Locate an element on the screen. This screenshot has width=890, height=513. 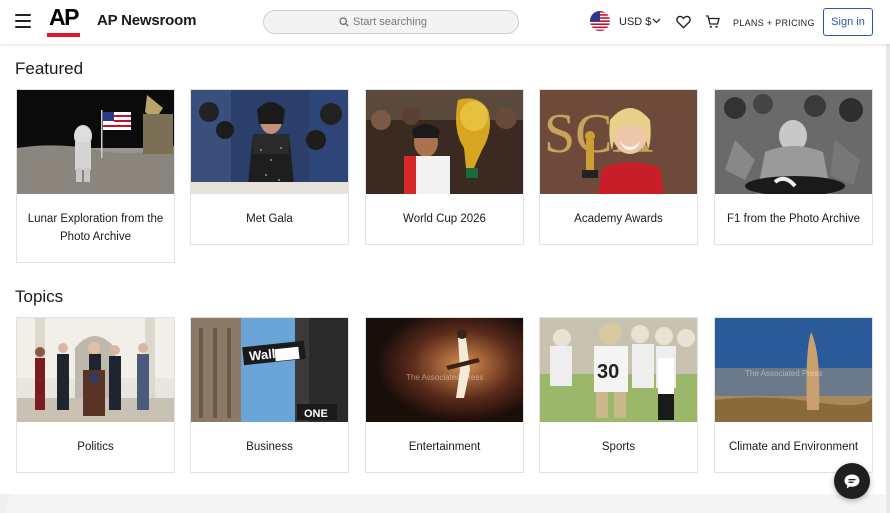
topic-card-sports: 30 Sports is located at coordinates (618, 395).